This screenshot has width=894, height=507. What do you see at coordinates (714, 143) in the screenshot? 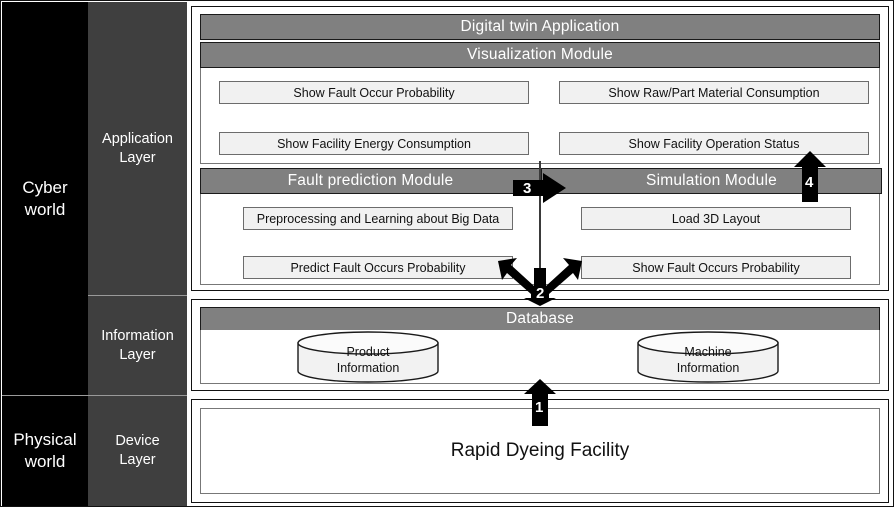
I see `item-label: Show Facility Operation Status` at bounding box center [714, 143].